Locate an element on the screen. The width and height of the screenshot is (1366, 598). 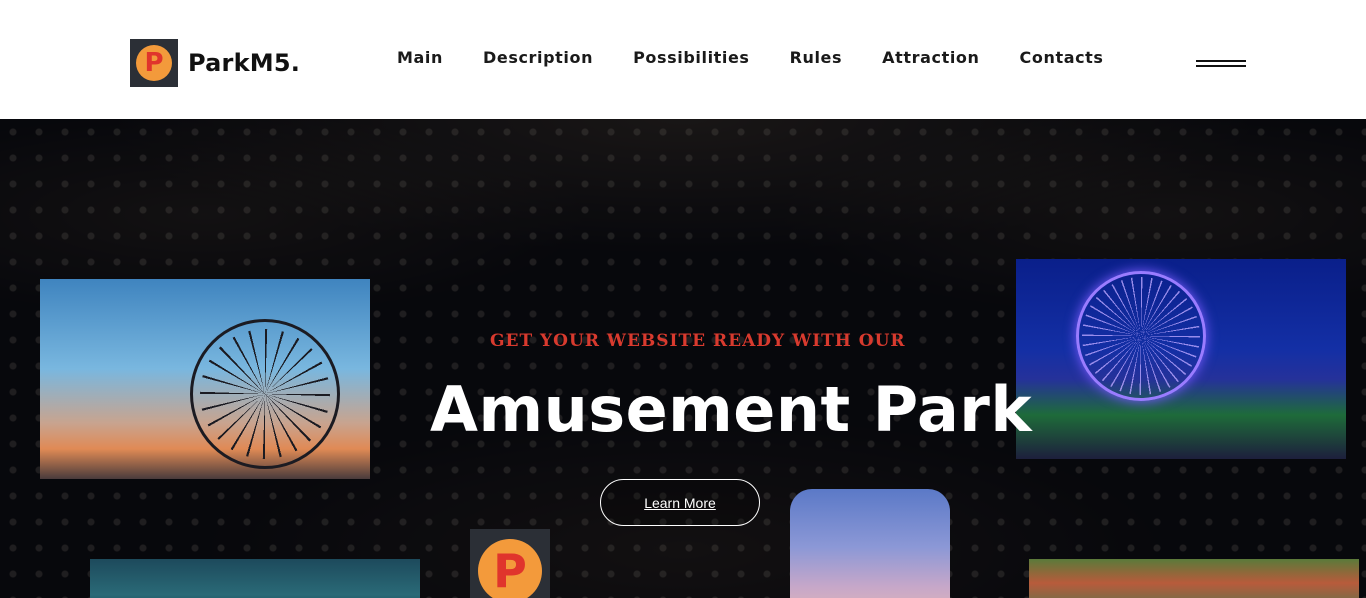
logo-icon: P is located at coordinates (154, 63).